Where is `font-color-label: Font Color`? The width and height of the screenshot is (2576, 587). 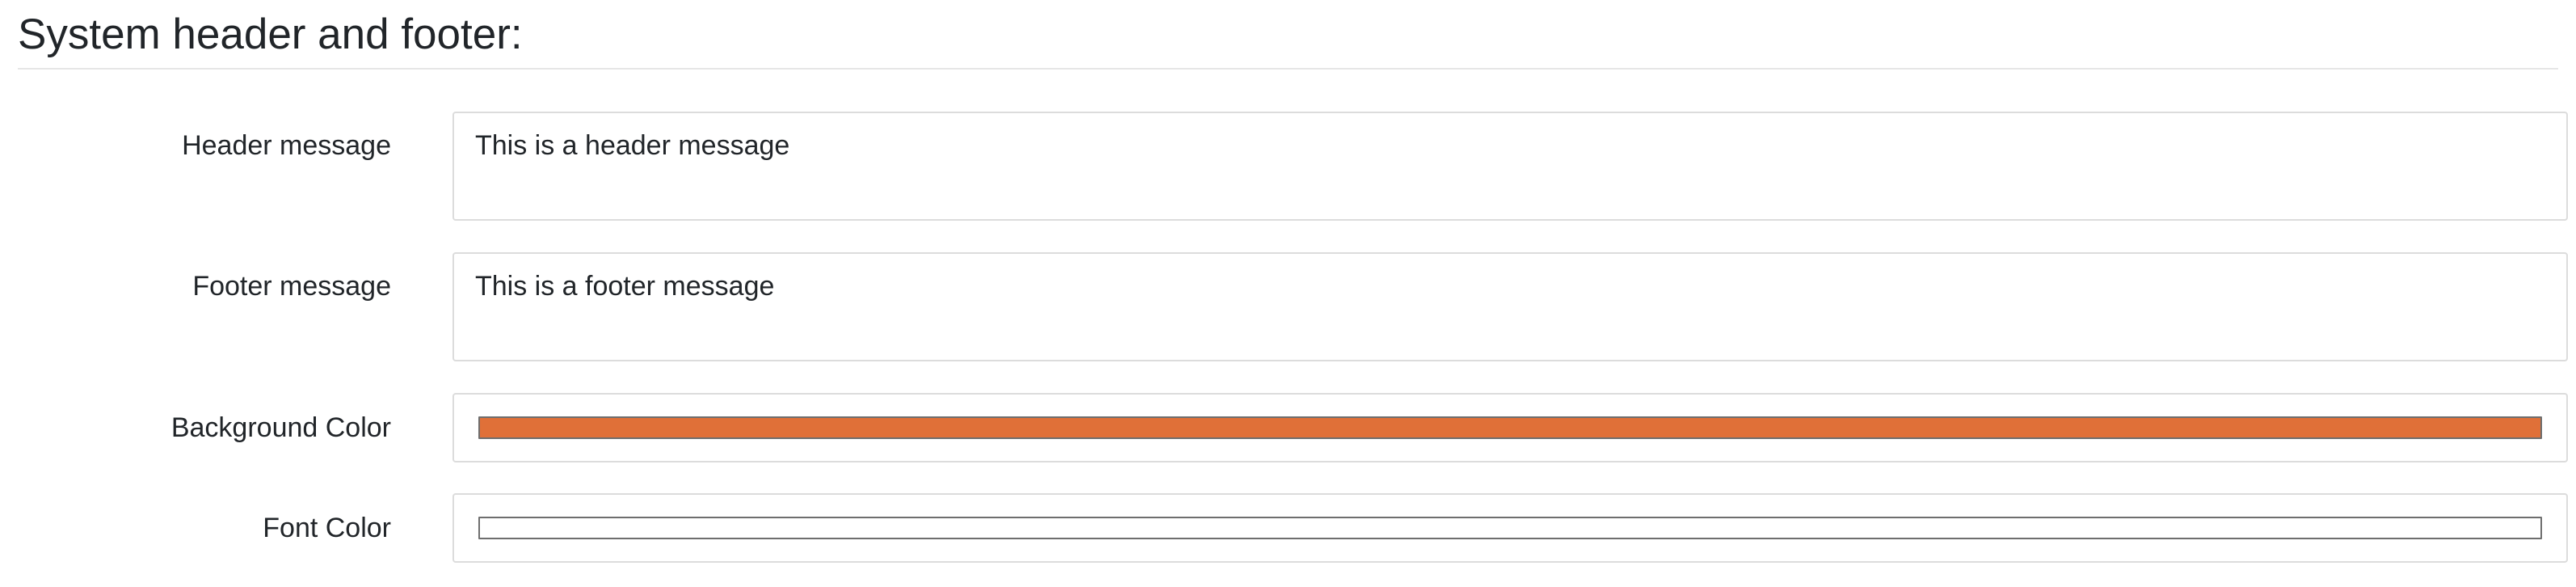
font-color-label: Font Color is located at coordinates (327, 528).